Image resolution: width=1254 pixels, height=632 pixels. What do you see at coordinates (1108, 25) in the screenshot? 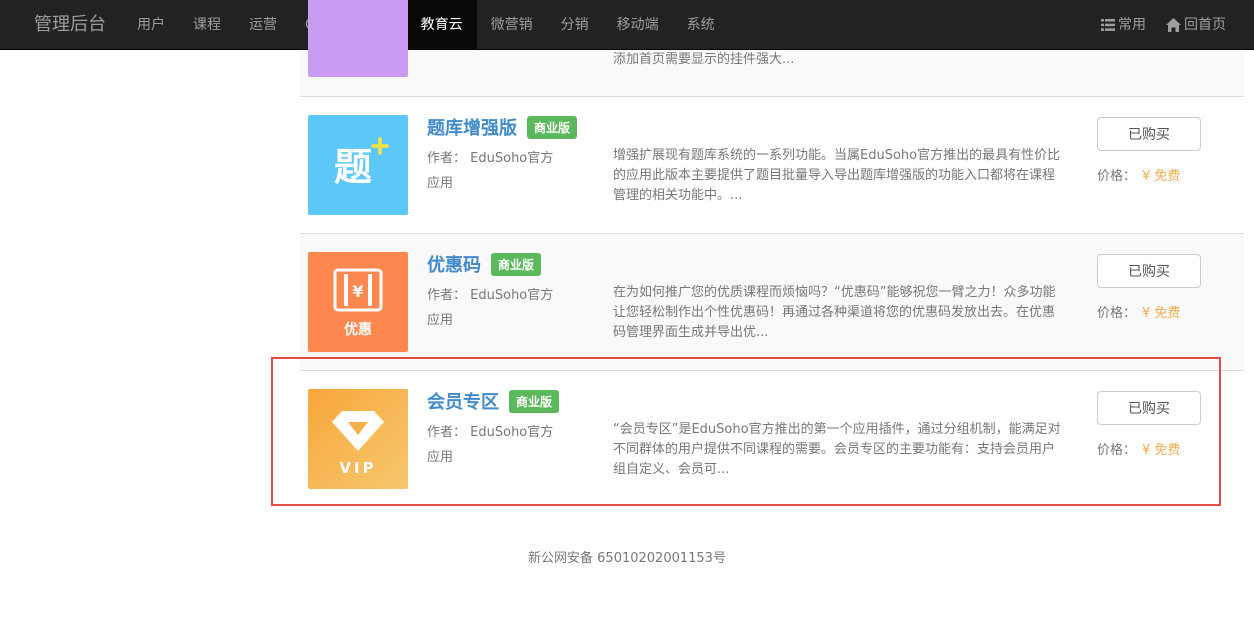
I see `list-icon` at bounding box center [1108, 25].